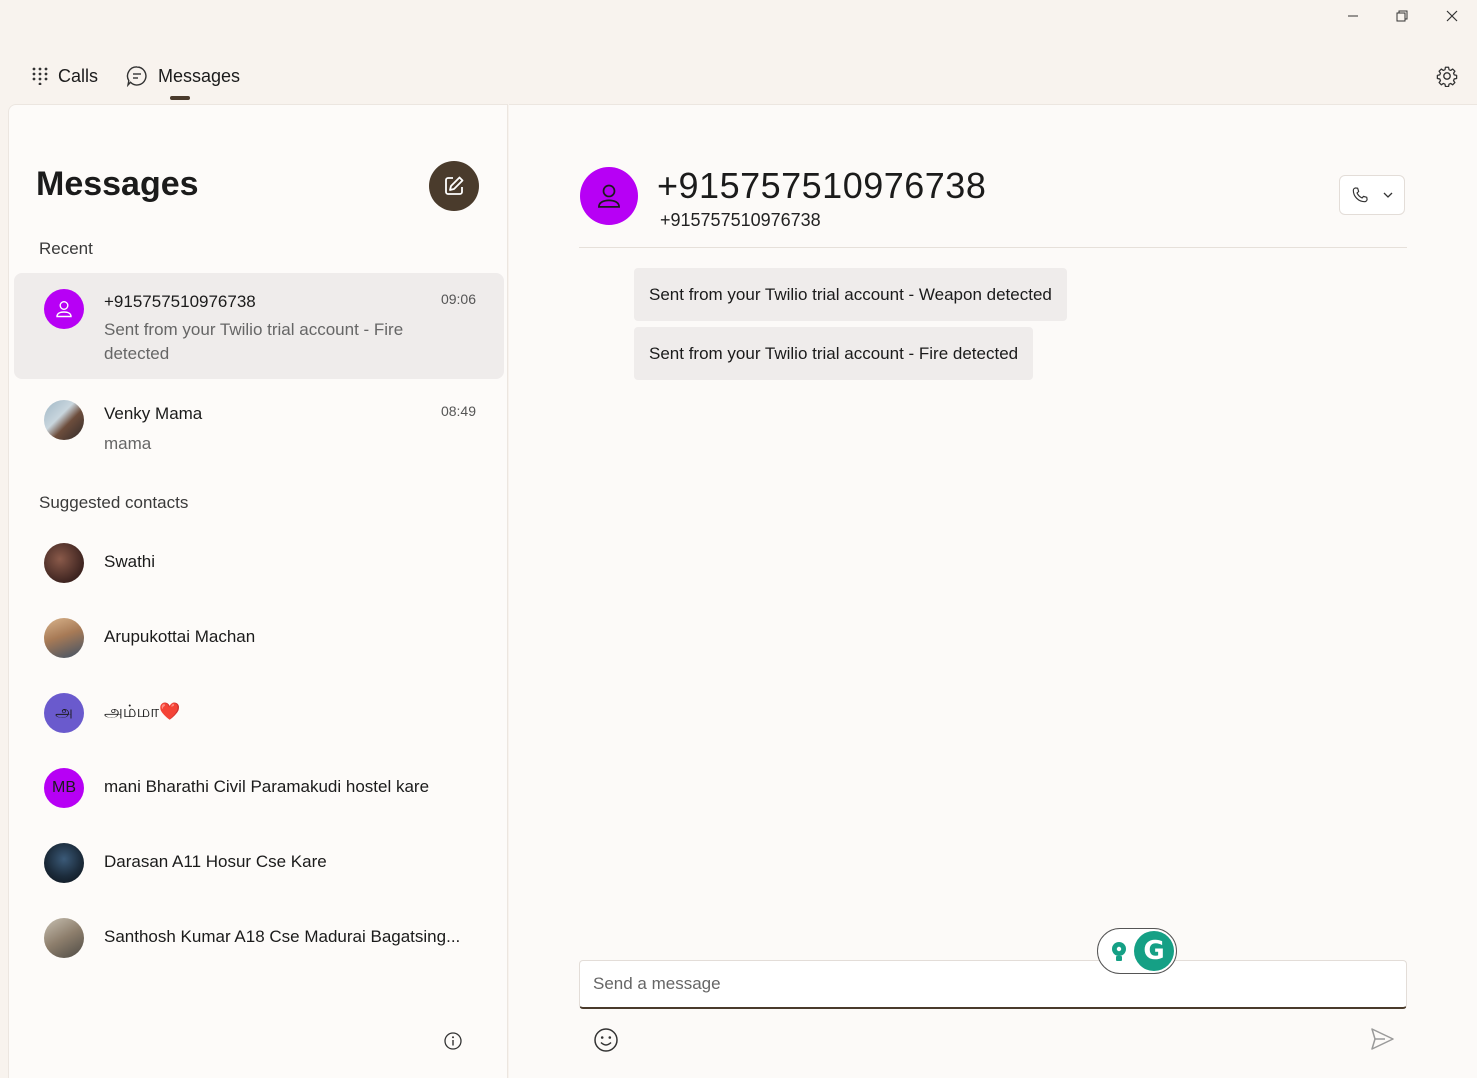 This screenshot has width=1477, height=1078. Describe the element at coordinates (66, 248) in the screenshot. I see `recent-section-label: Recent` at that location.